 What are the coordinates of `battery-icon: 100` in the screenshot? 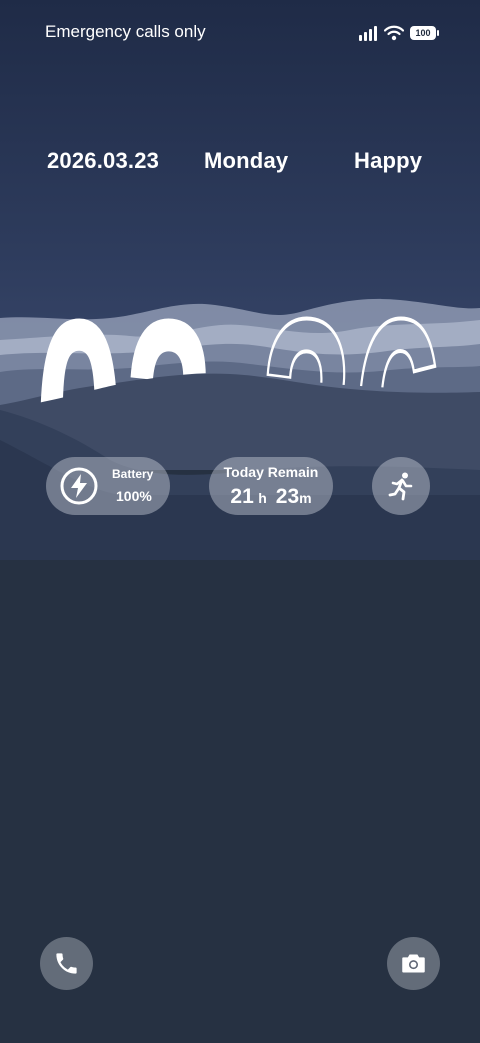 It's located at (424, 33).